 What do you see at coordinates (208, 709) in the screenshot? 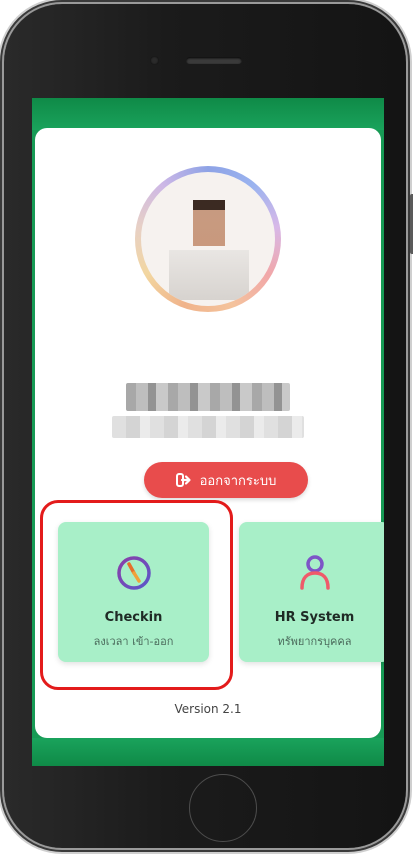
I see `app-version: Version 2.1` at bounding box center [208, 709].